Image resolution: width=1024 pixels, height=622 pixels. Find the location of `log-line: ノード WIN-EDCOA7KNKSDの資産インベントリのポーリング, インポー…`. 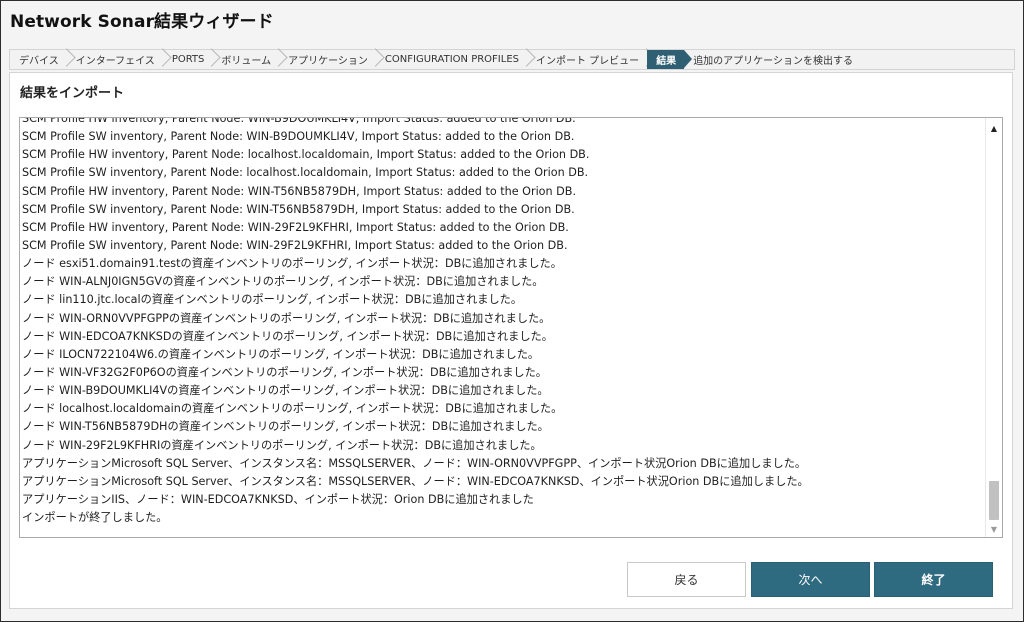

log-line: ノード WIN-EDCOA7KNKSDの資産インベントリのポーリング, インポー… is located at coordinates (287, 336).